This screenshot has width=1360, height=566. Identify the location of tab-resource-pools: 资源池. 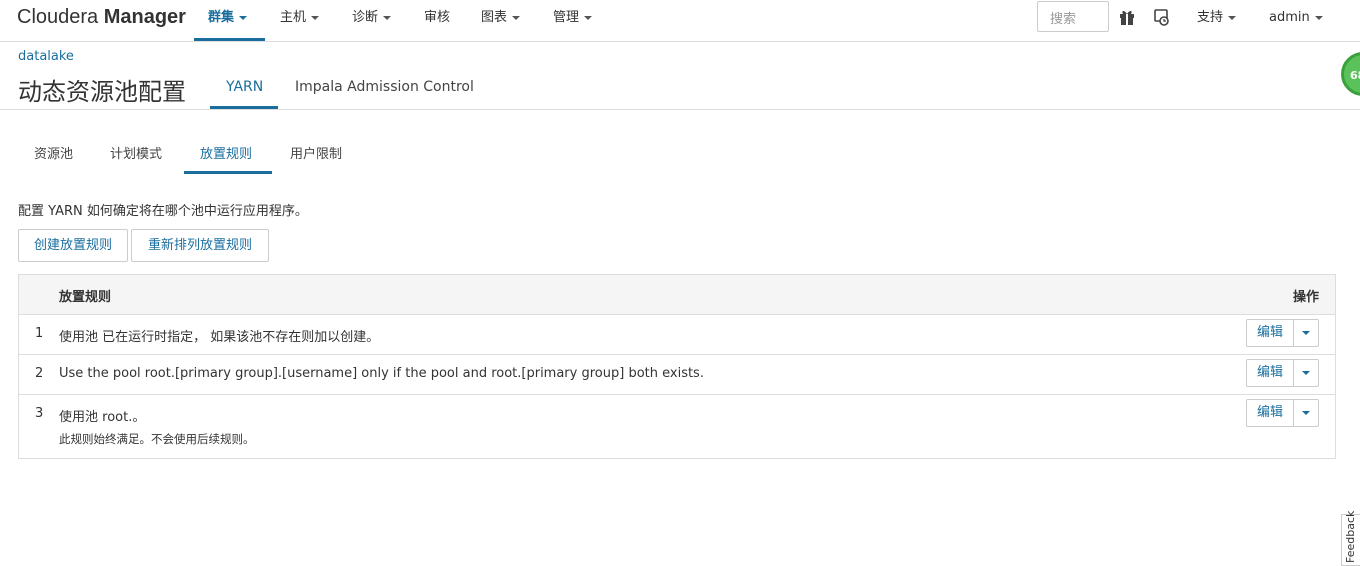
(53, 152).